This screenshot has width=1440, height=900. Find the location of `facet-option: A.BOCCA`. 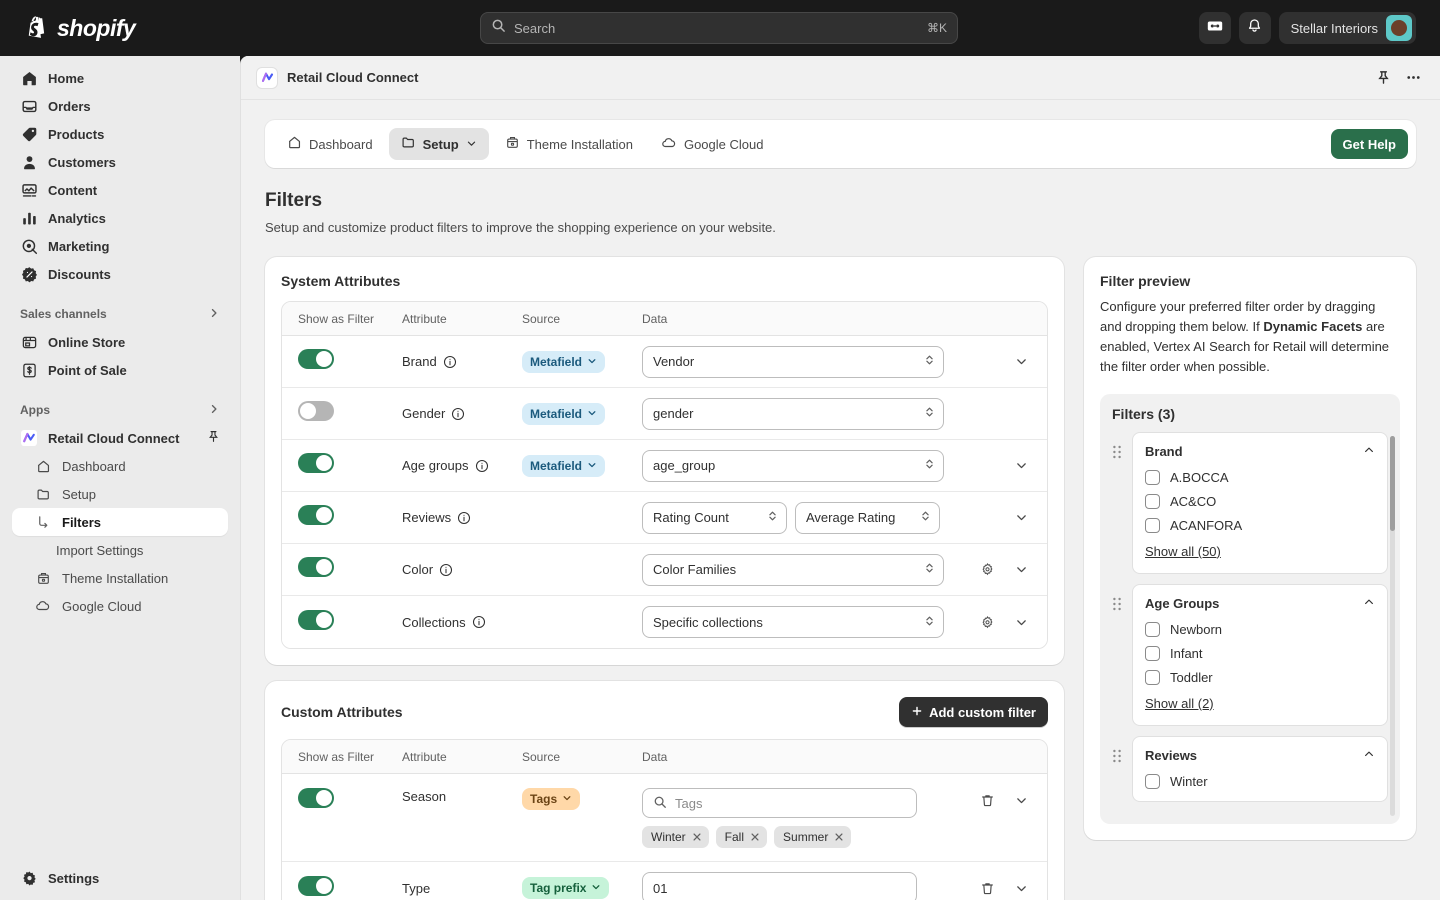

facet-option: A.BOCCA is located at coordinates (1260, 477).